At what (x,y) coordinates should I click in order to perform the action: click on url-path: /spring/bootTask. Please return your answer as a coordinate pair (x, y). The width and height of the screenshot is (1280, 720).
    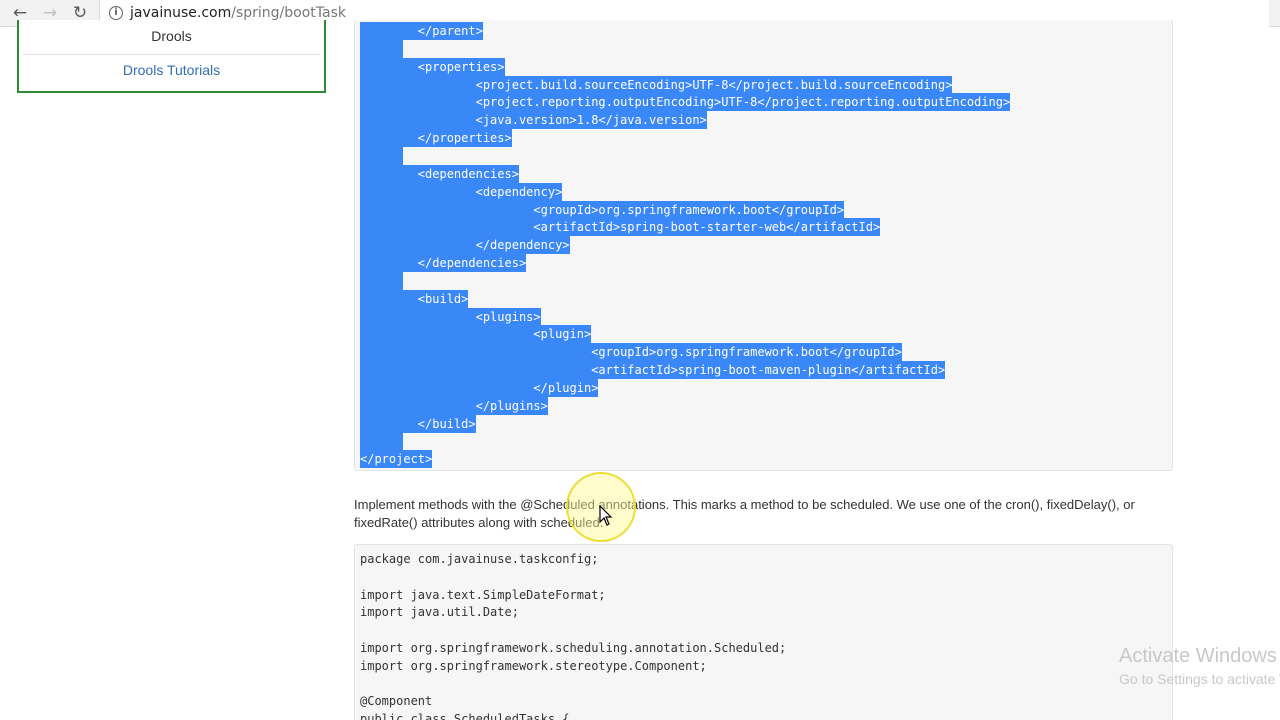
    Looking at the image, I should click on (288, 13).